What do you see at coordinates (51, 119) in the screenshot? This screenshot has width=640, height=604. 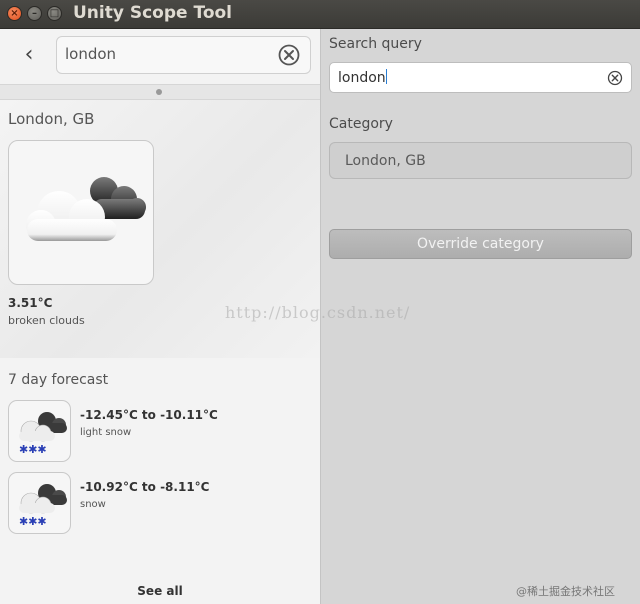 I see `location-title: London, GB` at bounding box center [51, 119].